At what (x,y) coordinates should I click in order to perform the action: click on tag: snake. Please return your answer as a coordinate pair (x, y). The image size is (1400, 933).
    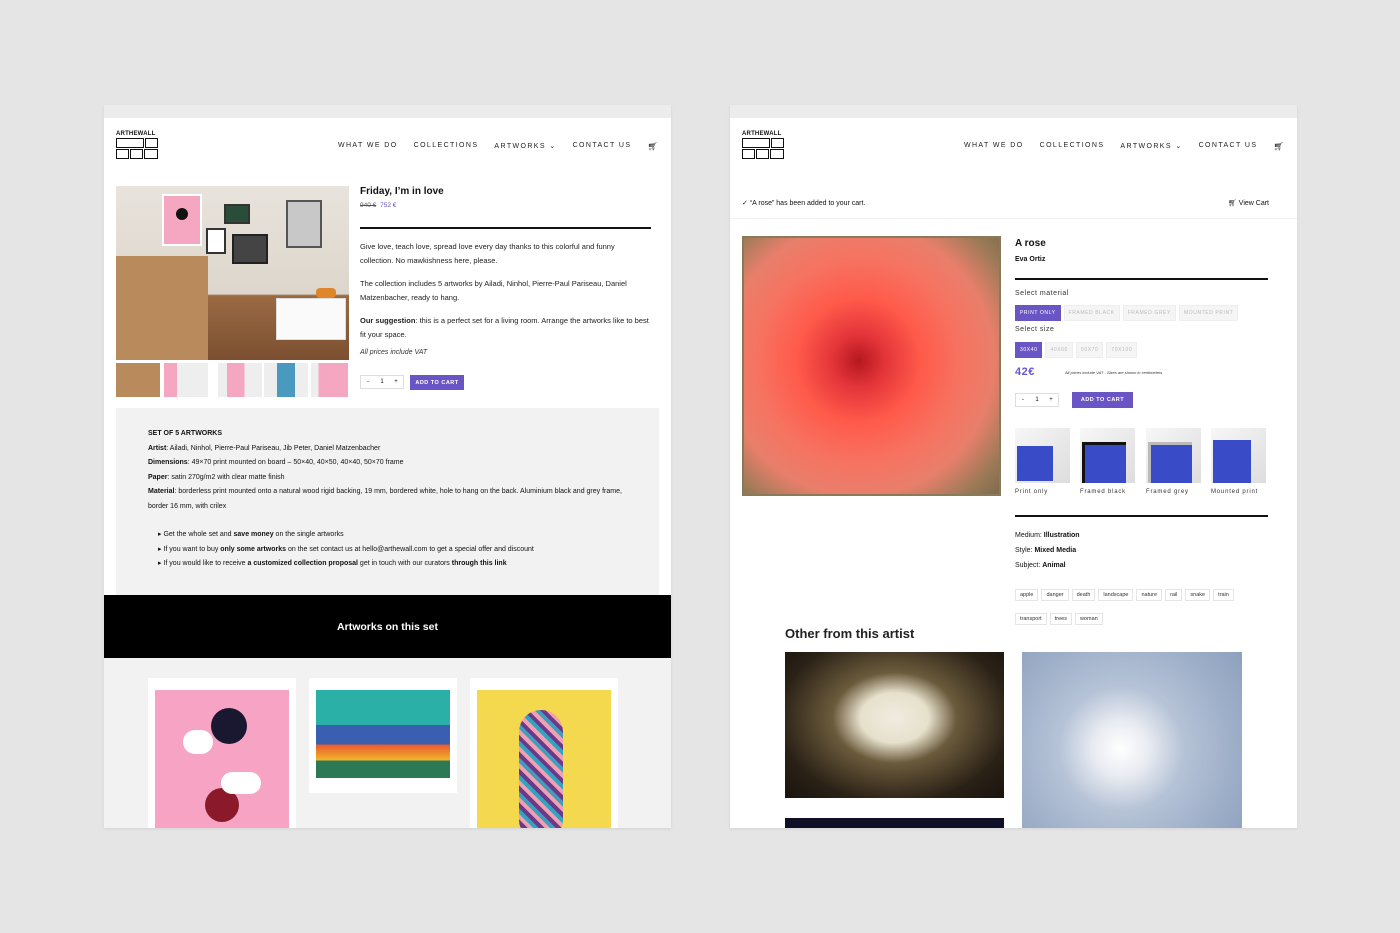
    Looking at the image, I should click on (1198, 595).